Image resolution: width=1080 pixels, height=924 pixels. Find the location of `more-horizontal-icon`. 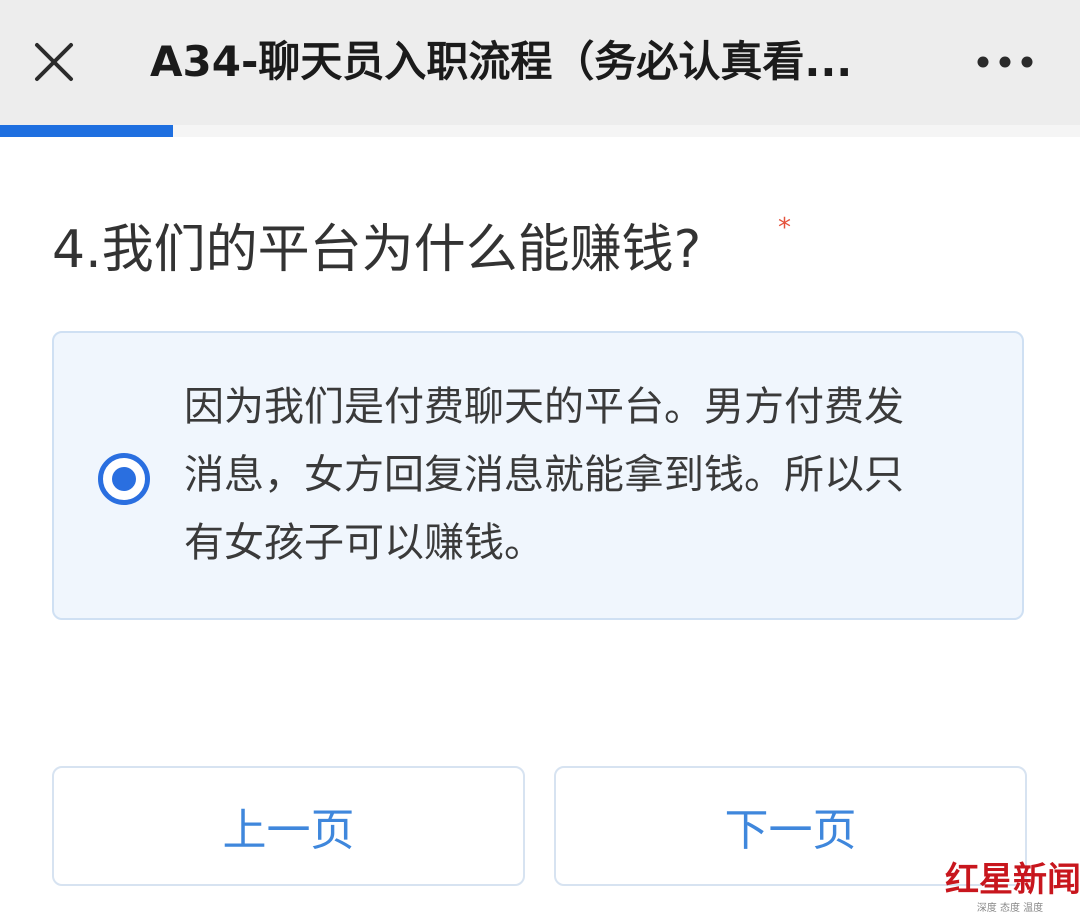

more-horizontal-icon is located at coordinates (1005, 62).